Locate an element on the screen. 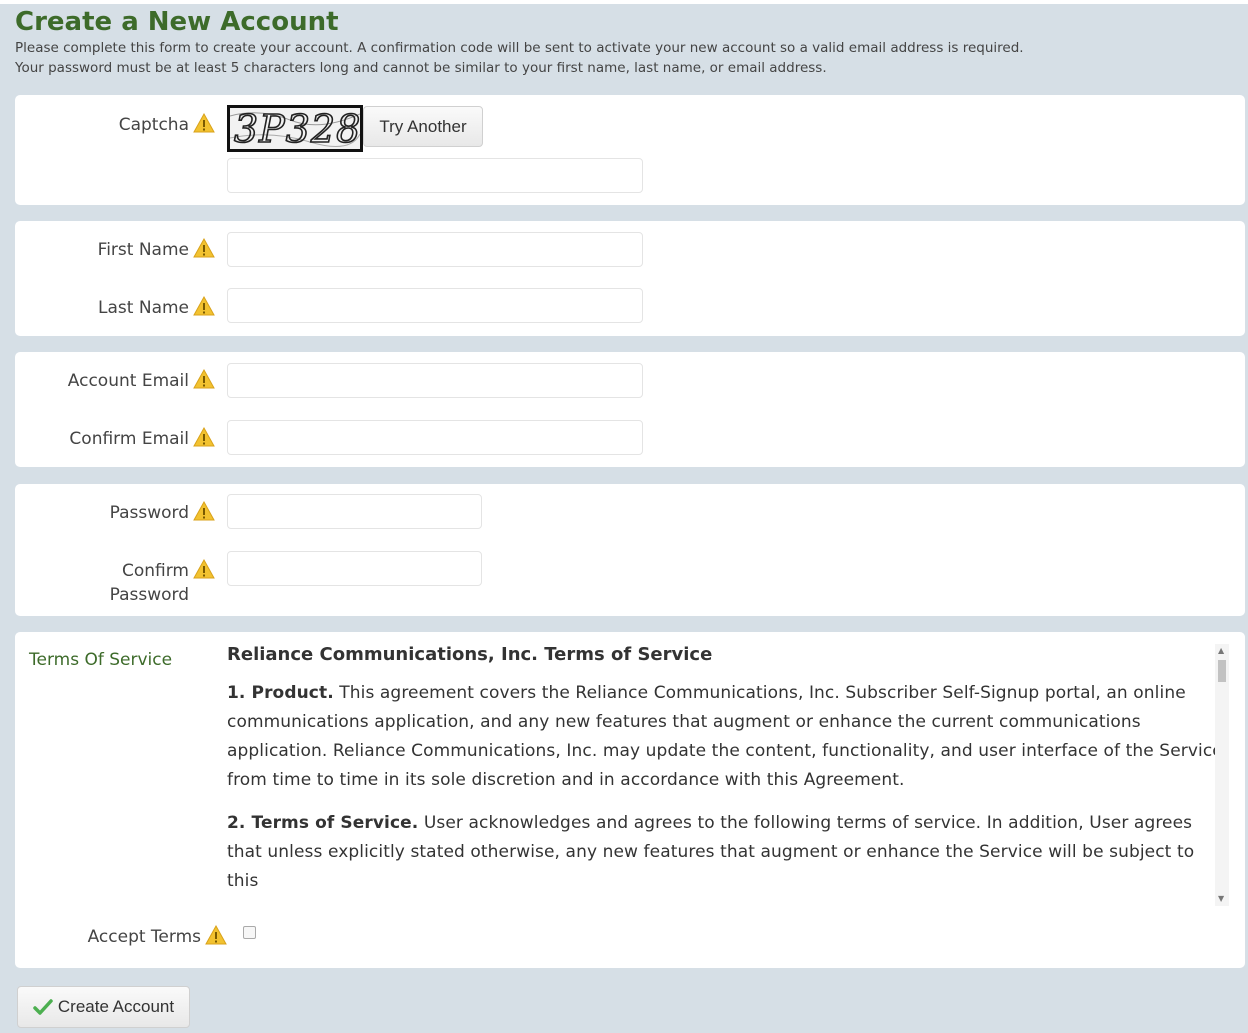 The image size is (1248, 1033). page-title: Create a New Account is located at coordinates (177, 22).